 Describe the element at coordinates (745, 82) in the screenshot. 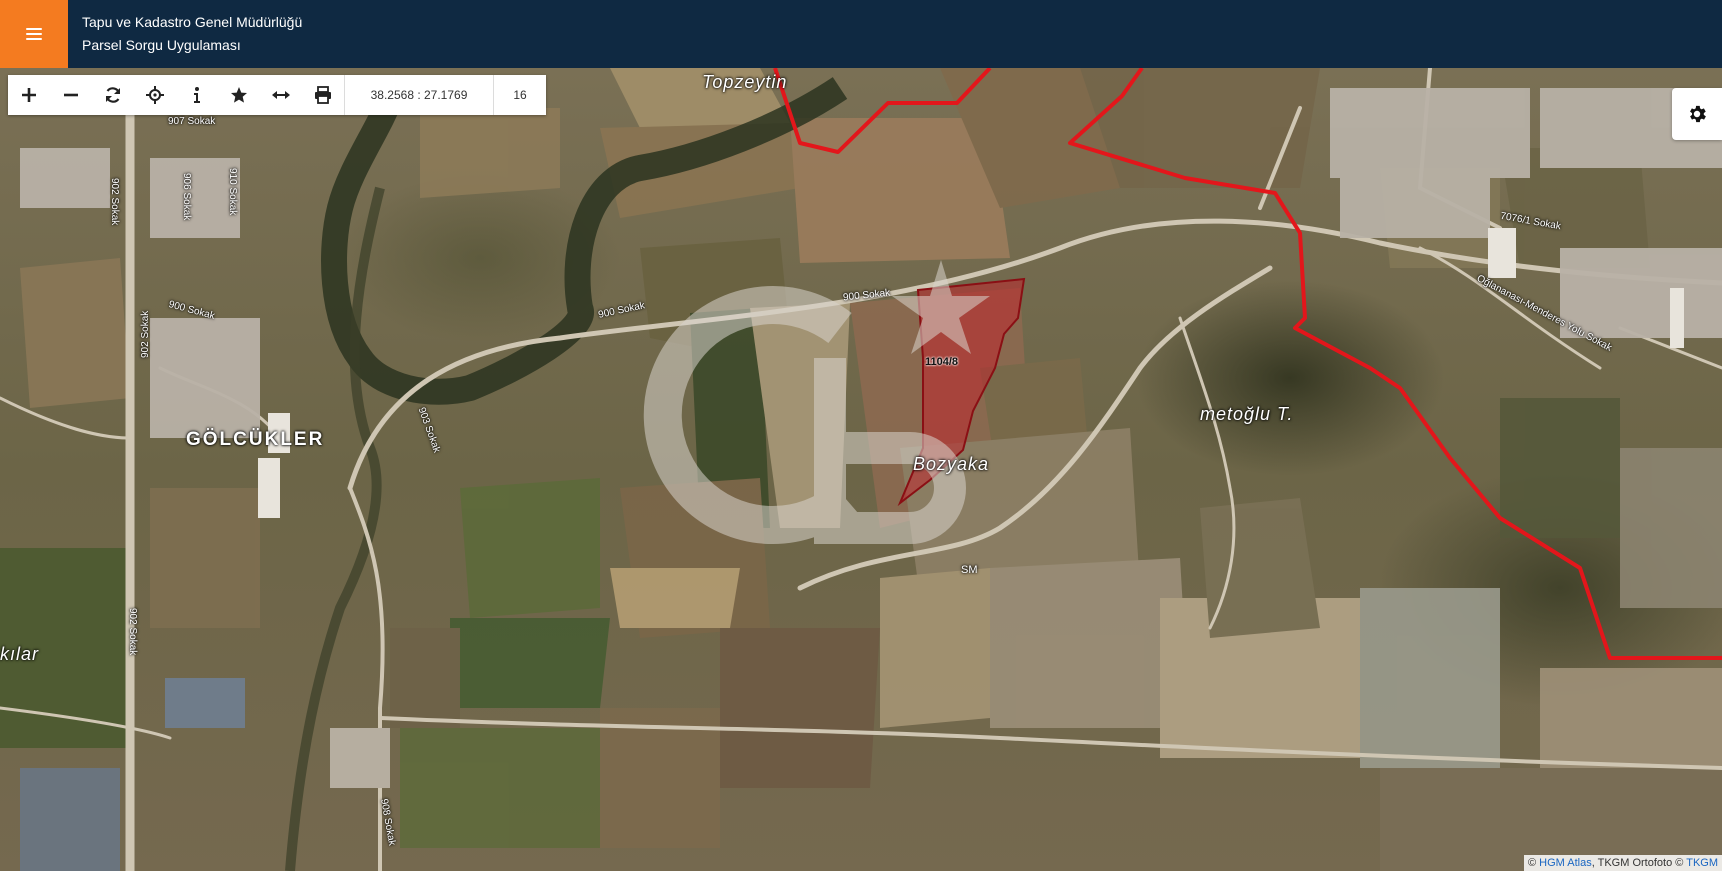

I see `place-label-topzeytin: Topzeytin` at that location.